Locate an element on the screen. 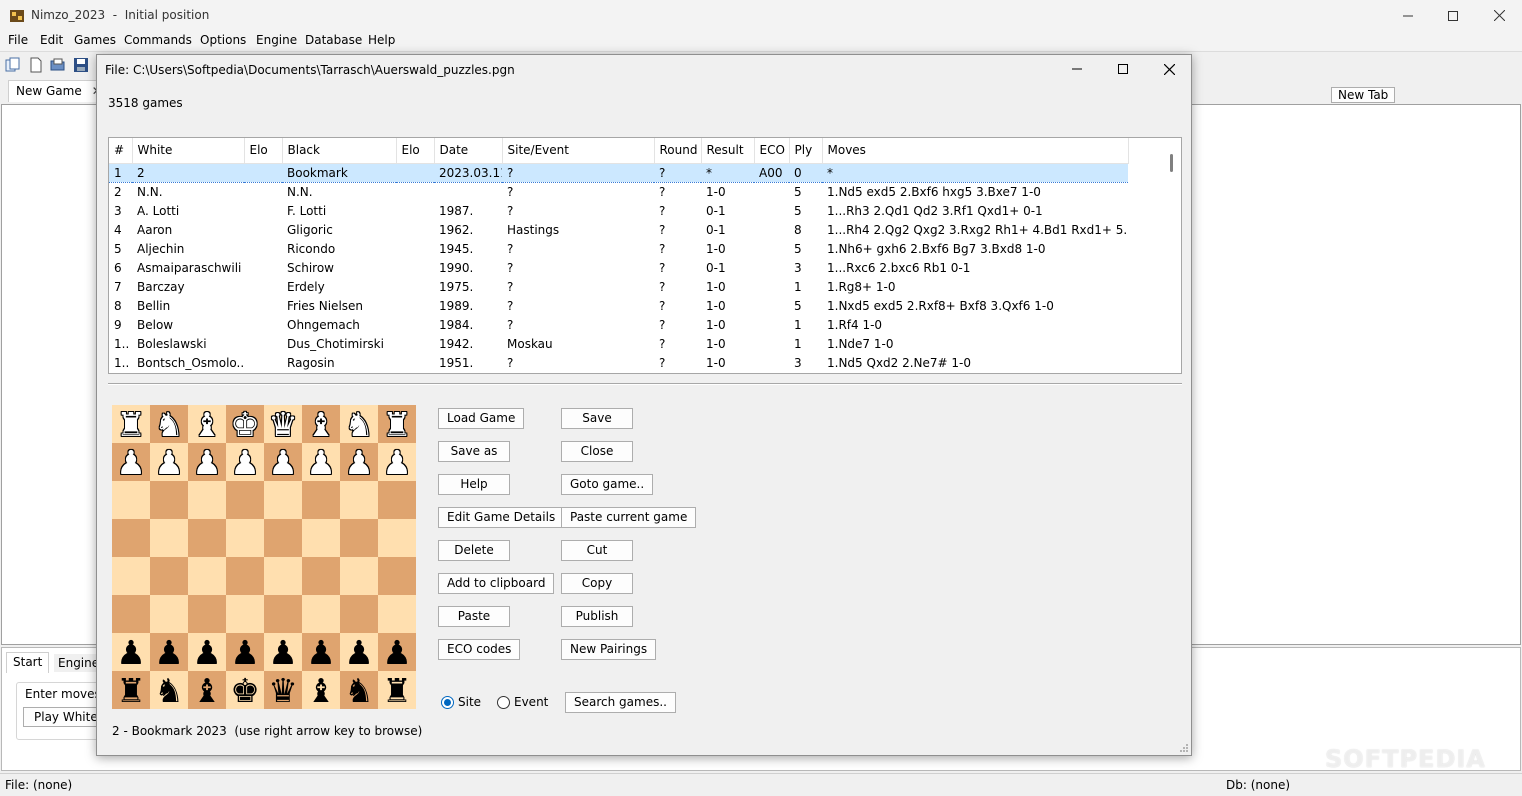  help-button: Help is located at coordinates (474, 484).